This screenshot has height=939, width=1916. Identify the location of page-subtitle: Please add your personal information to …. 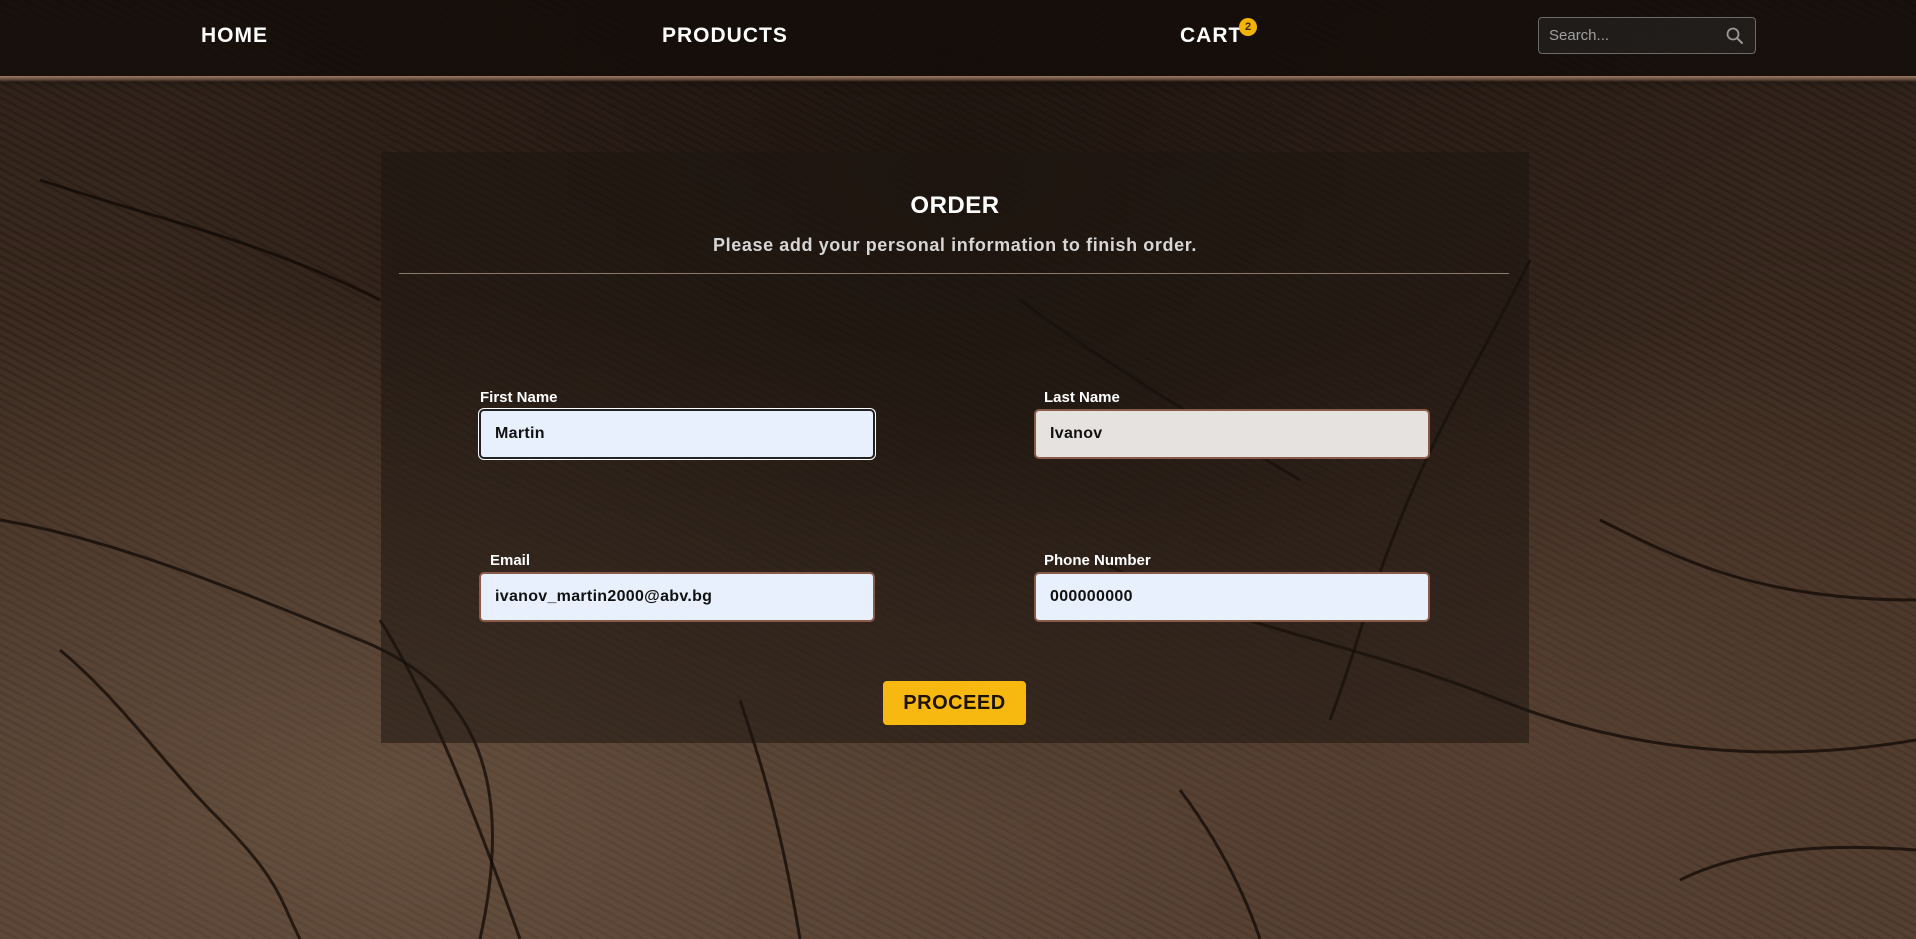
(955, 245).